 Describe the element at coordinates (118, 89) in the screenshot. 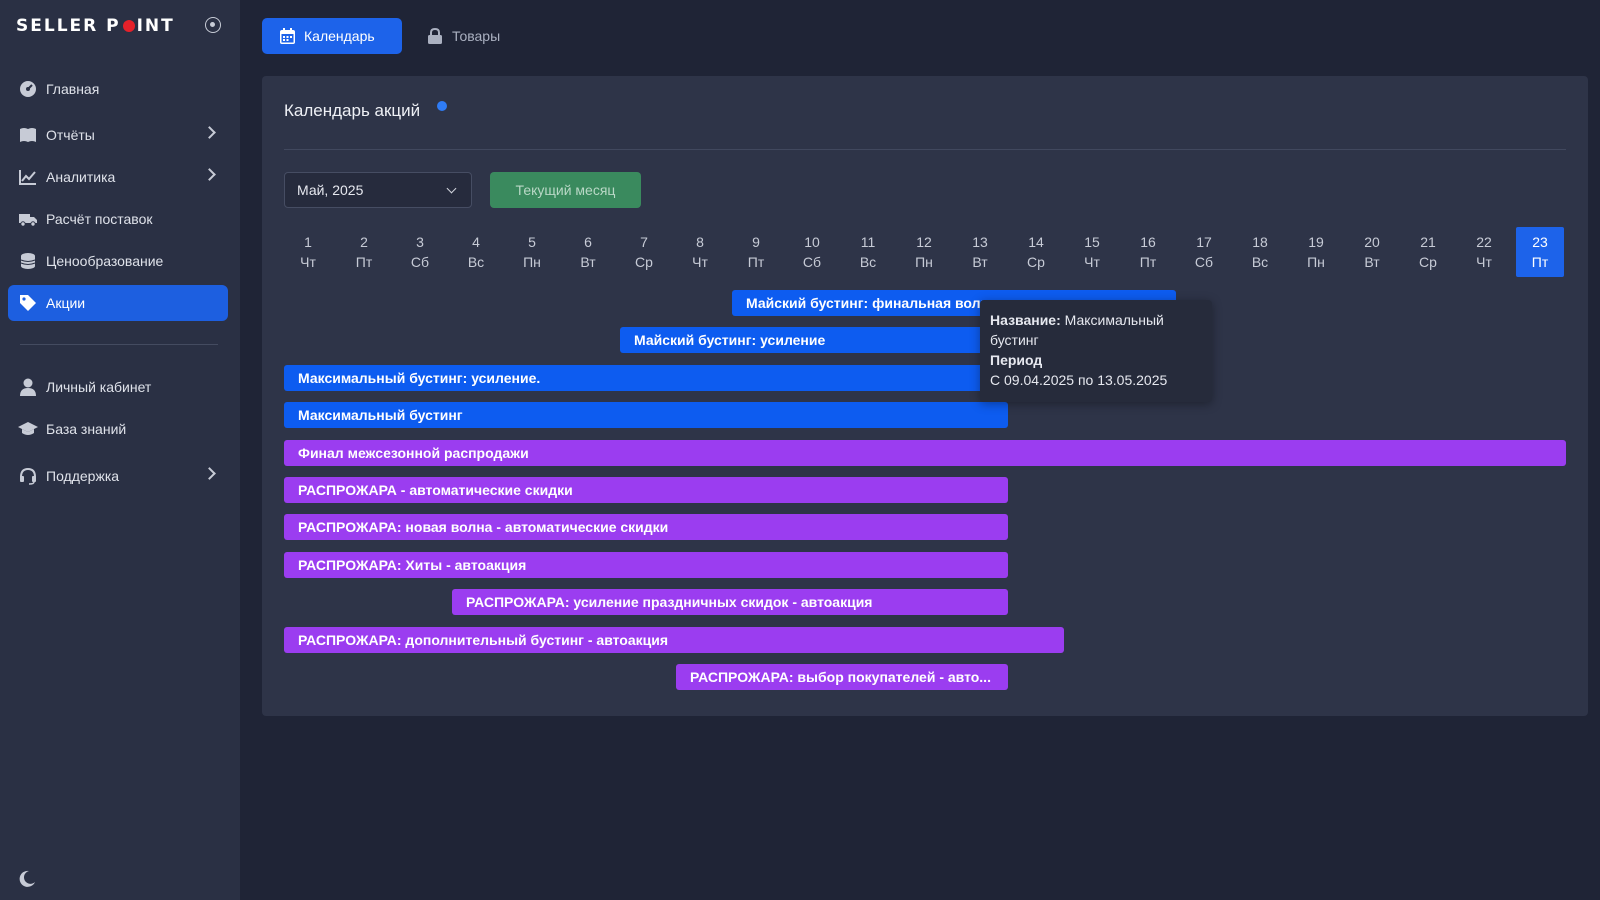

I see `sidebar-item-home: Главная` at that location.